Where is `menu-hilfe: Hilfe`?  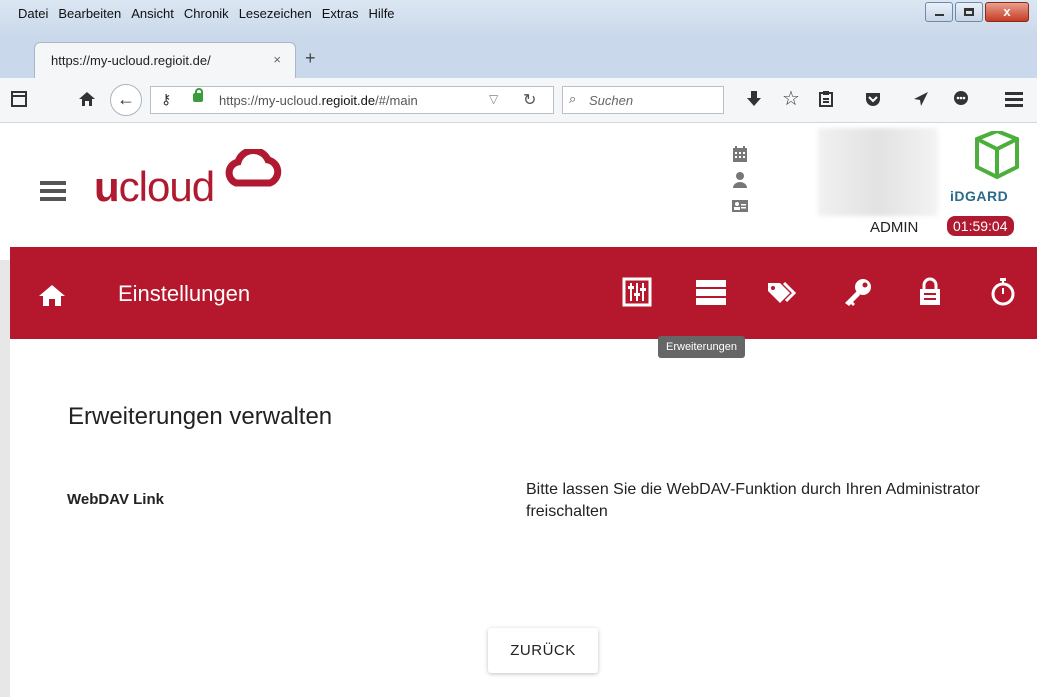 menu-hilfe: Hilfe is located at coordinates (382, 13).